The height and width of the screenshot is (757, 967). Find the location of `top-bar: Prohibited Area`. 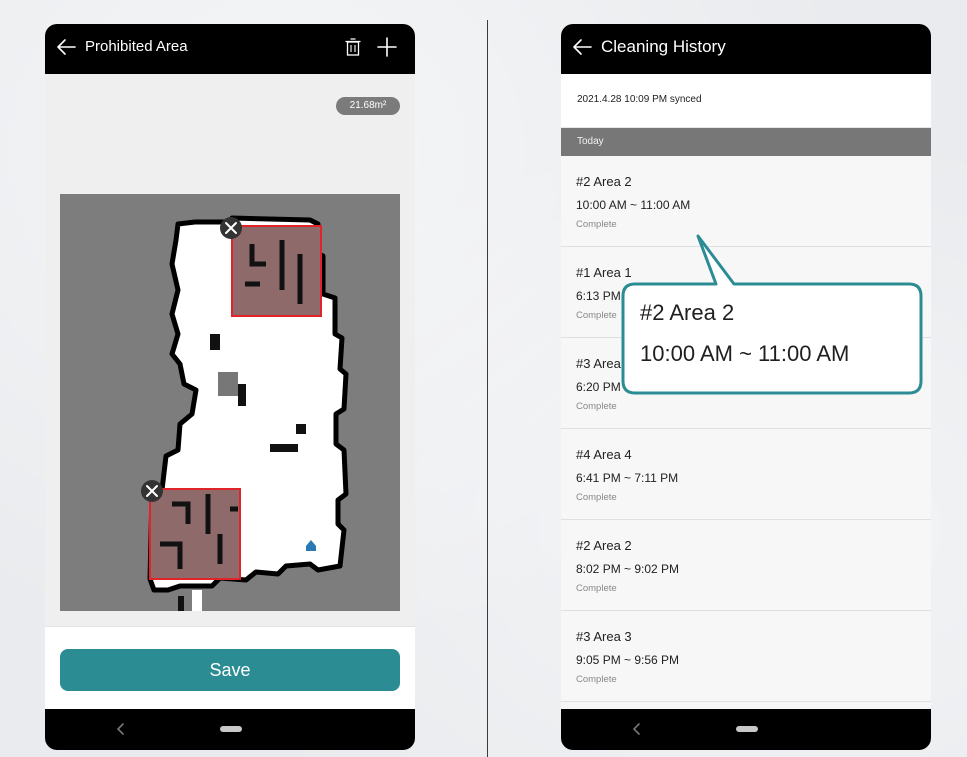

top-bar: Prohibited Area is located at coordinates (230, 49).